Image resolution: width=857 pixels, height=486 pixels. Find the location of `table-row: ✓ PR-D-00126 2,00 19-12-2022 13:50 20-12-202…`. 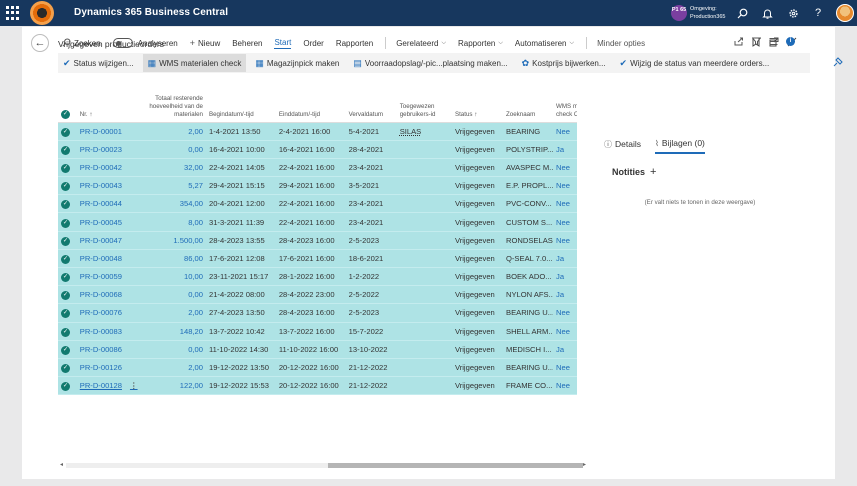

table-row: ✓ PR-D-00126 2,00 19-12-2022 13:50 20-12-202… is located at coordinates (317, 368).